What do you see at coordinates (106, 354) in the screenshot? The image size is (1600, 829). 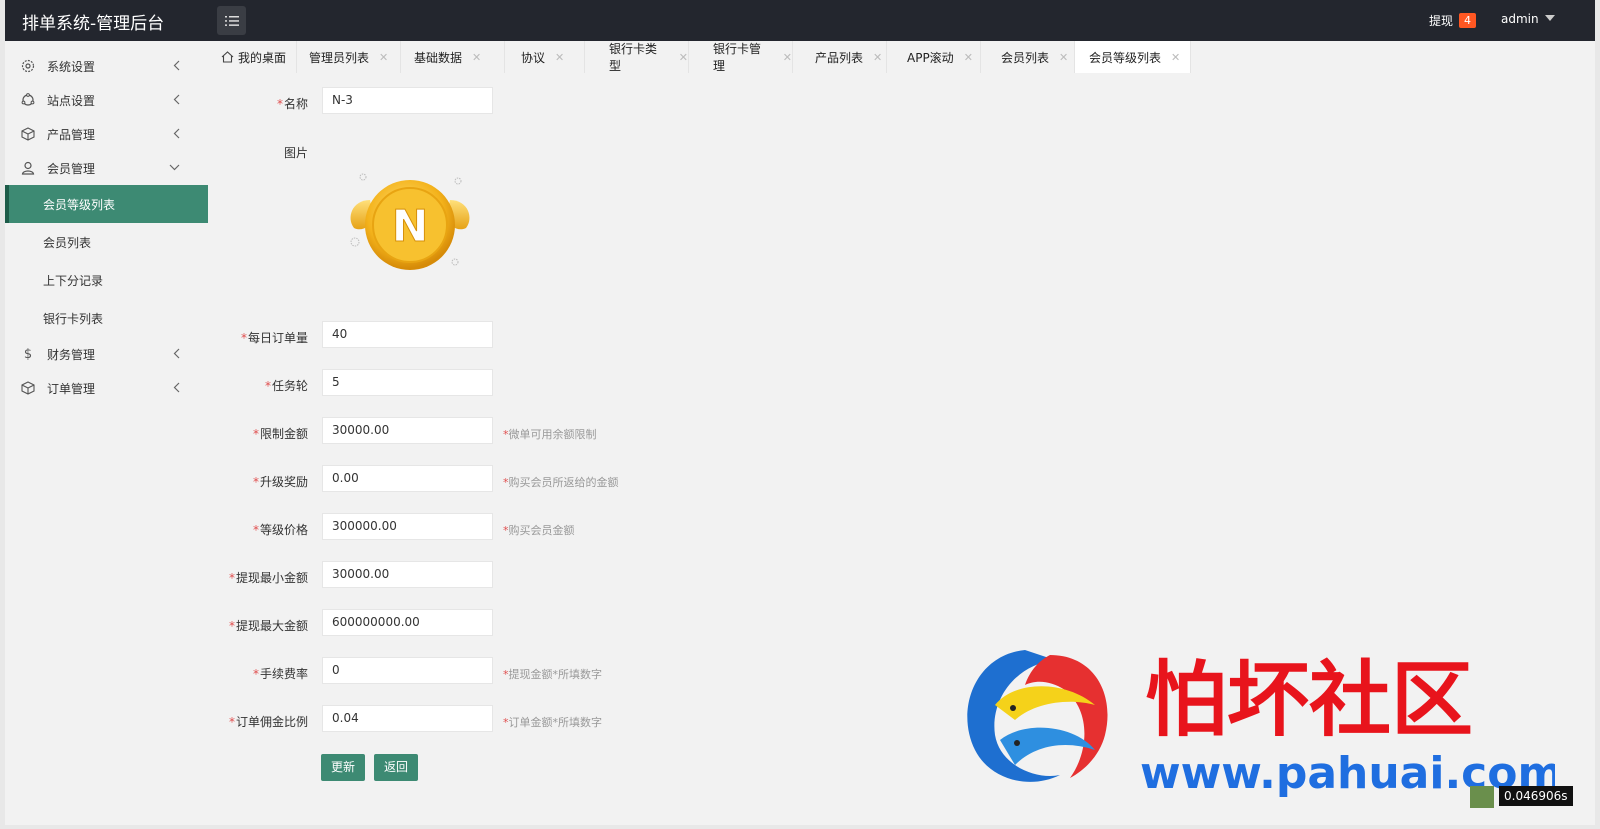 I see `sidebar-item-finance-management: $ 财务管理` at bounding box center [106, 354].